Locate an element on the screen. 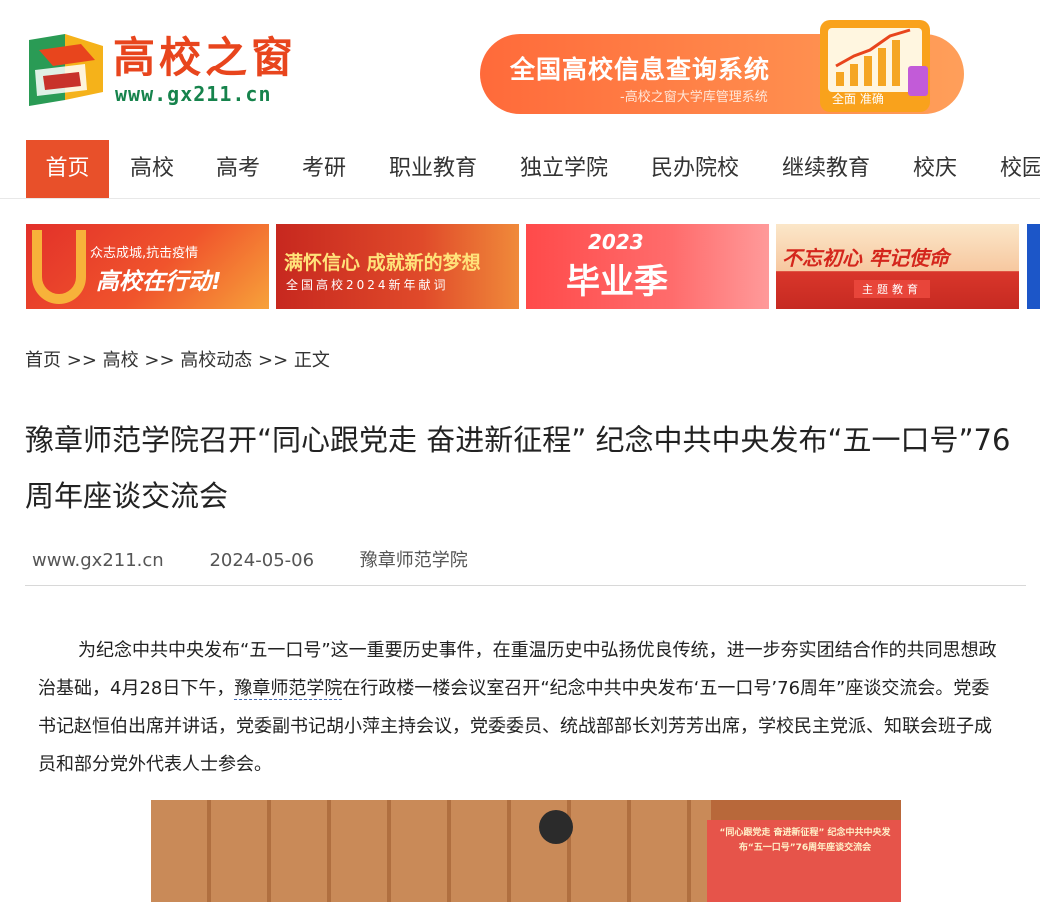 This screenshot has height=902, width=1040. article-photo: “同心跟党走 奋进新征程” 纪念中共中央发布“五一口号”76周年座谈交流会 is located at coordinates (526, 851).